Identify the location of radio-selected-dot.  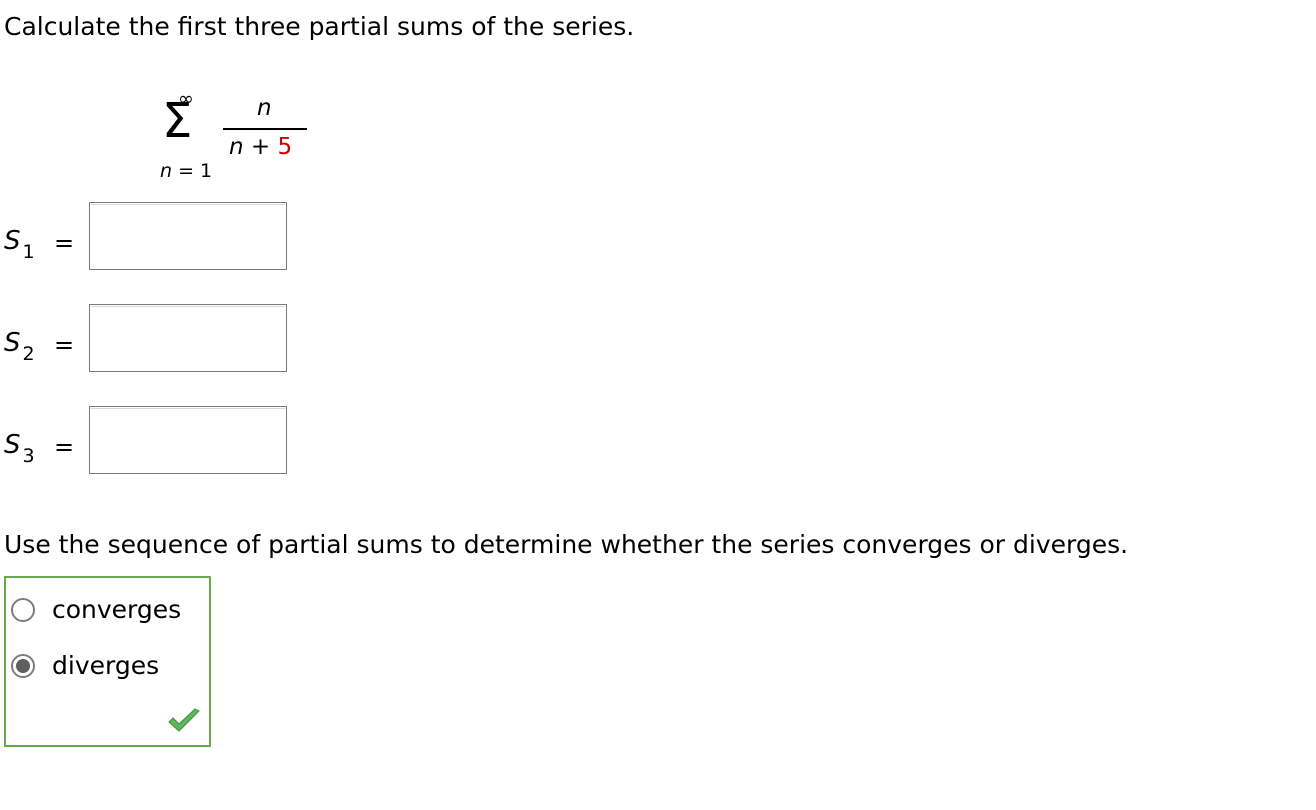
(23, 666).